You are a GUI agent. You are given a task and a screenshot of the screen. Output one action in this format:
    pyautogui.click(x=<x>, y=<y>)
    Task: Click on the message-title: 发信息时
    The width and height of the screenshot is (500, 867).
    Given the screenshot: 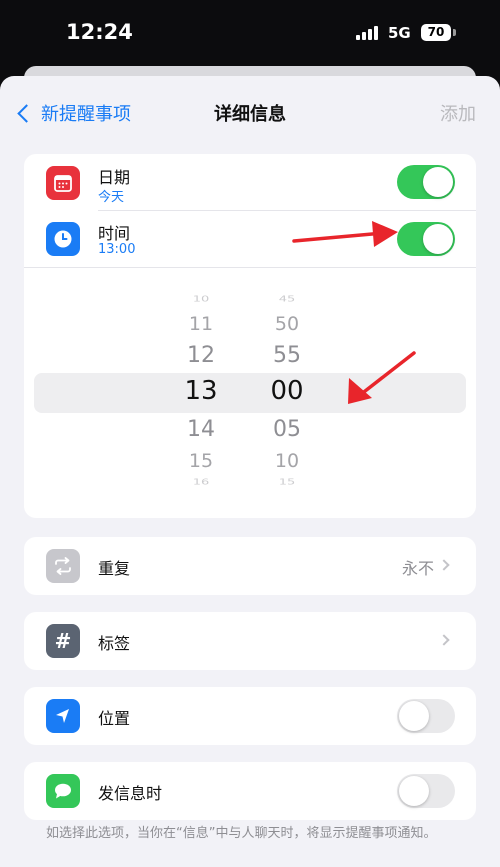 What is the action you would take?
    pyautogui.click(x=130, y=793)
    